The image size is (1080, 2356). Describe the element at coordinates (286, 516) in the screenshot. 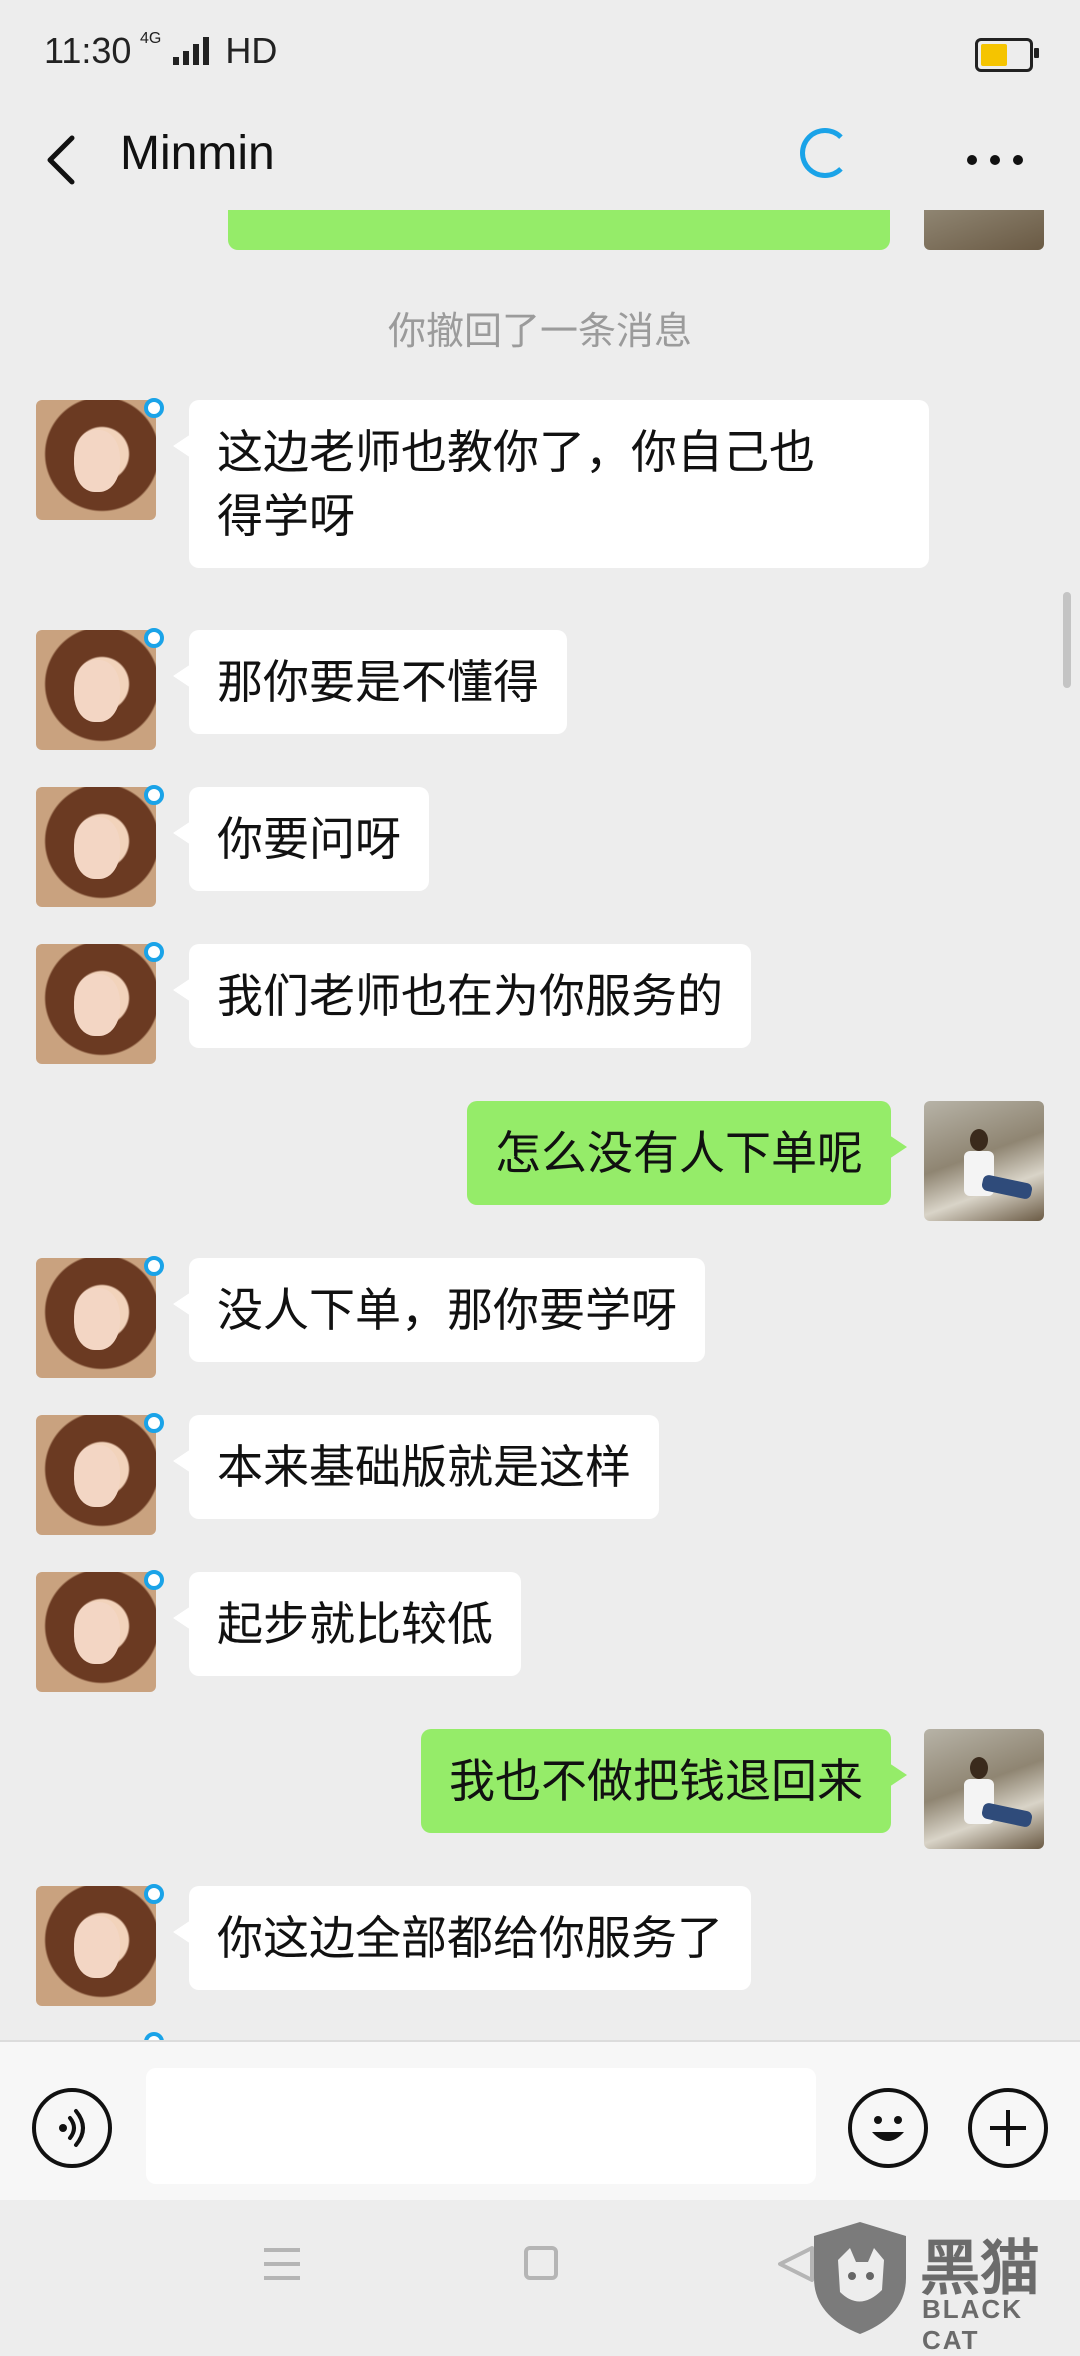

I see `message-text: 得学呀` at that location.